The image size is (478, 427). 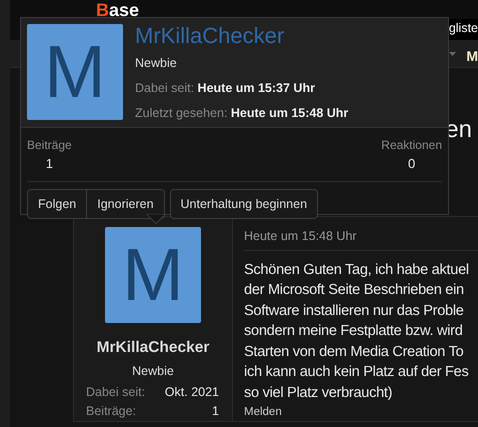 What do you see at coordinates (463, 29) in the screenshot?
I see `nav-link: gliste` at bounding box center [463, 29].